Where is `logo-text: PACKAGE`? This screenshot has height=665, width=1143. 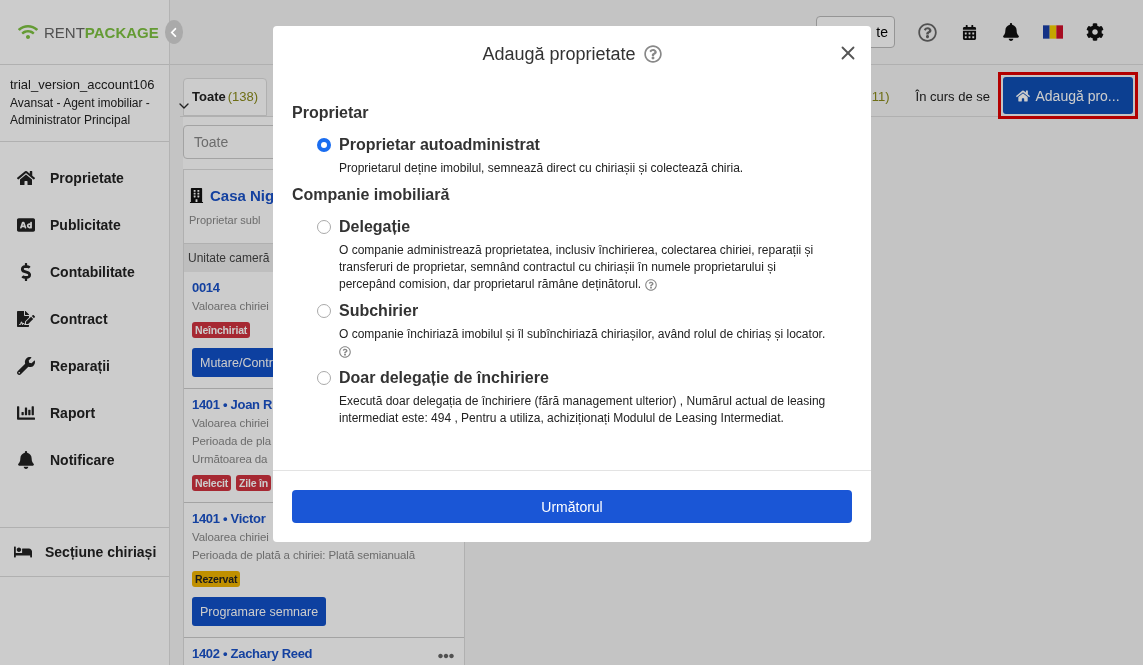 logo-text: PACKAGE is located at coordinates (121, 32).